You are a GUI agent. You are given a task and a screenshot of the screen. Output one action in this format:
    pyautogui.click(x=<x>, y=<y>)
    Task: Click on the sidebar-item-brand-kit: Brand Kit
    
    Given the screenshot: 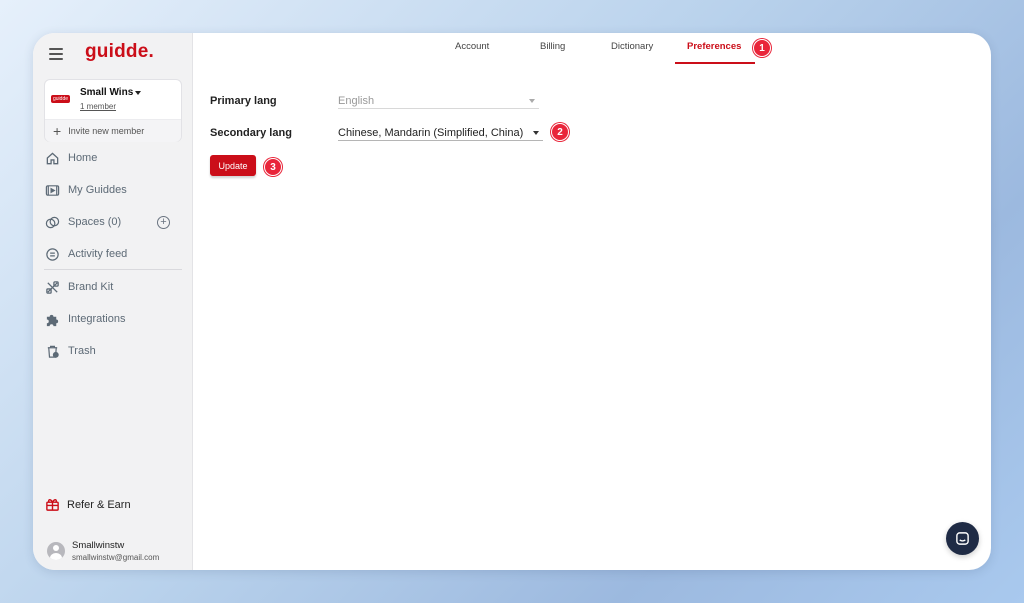 What is the action you would take?
    pyautogui.click(x=79, y=287)
    